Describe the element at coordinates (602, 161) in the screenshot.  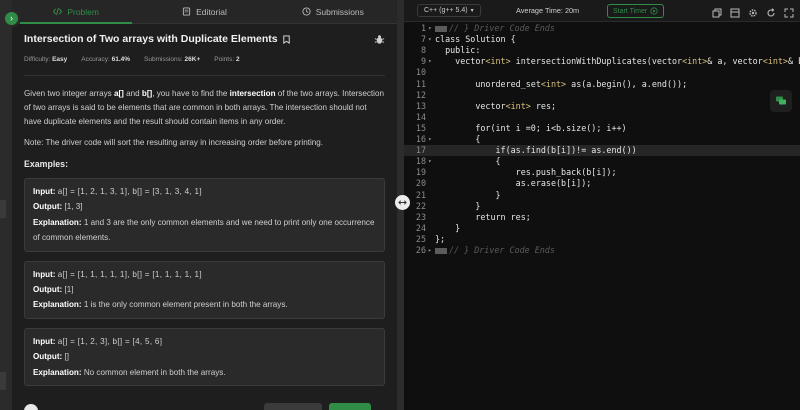
I see `code-line: 18 ▾ {` at that location.